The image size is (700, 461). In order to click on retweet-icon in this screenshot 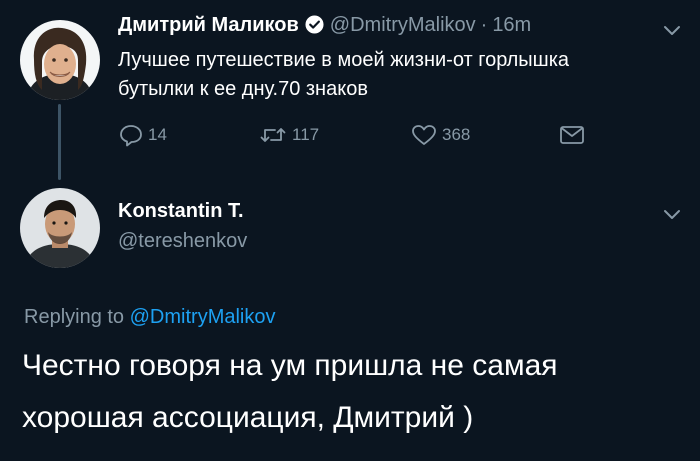, I will do `click(275, 135)`.